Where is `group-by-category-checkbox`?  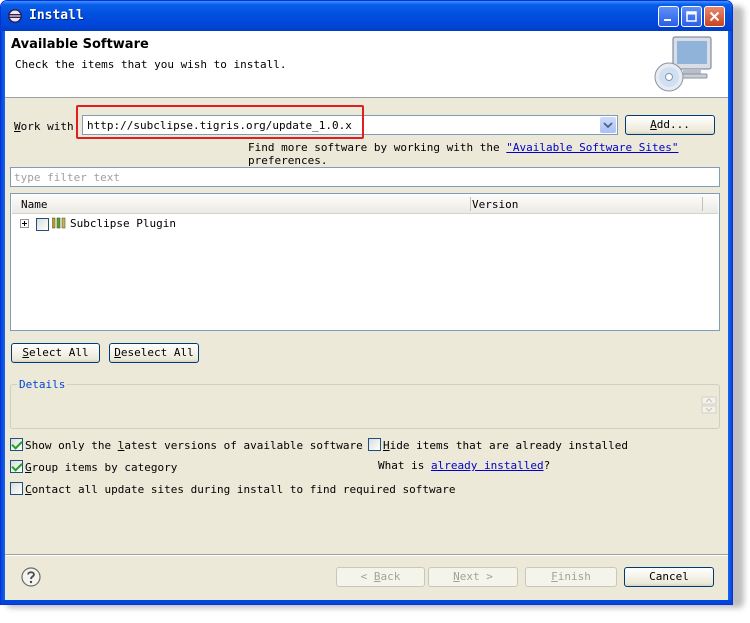
group-by-category-checkbox is located at coordinates (16, 466).